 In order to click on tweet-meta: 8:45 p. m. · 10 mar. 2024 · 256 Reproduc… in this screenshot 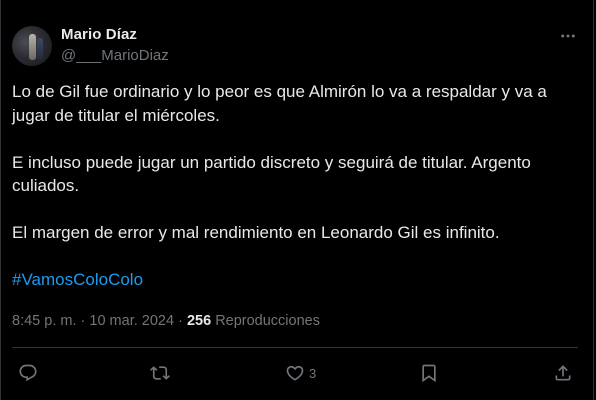, I will do `click(166, 321)`.